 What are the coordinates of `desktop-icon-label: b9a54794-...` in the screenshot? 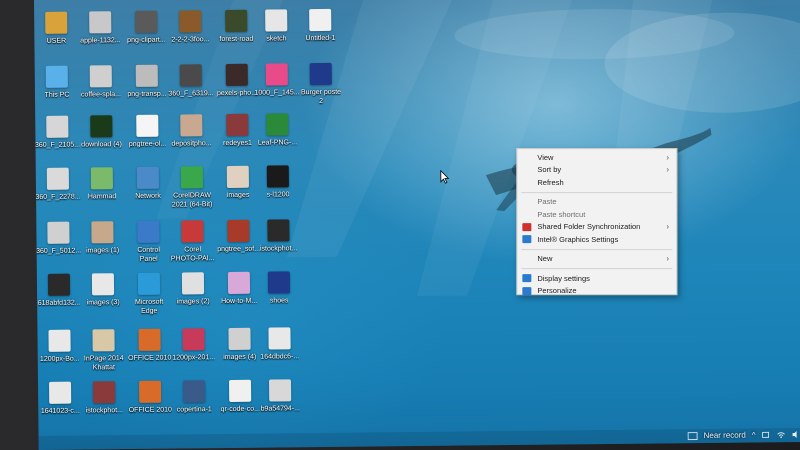 It's located at (280, 409).